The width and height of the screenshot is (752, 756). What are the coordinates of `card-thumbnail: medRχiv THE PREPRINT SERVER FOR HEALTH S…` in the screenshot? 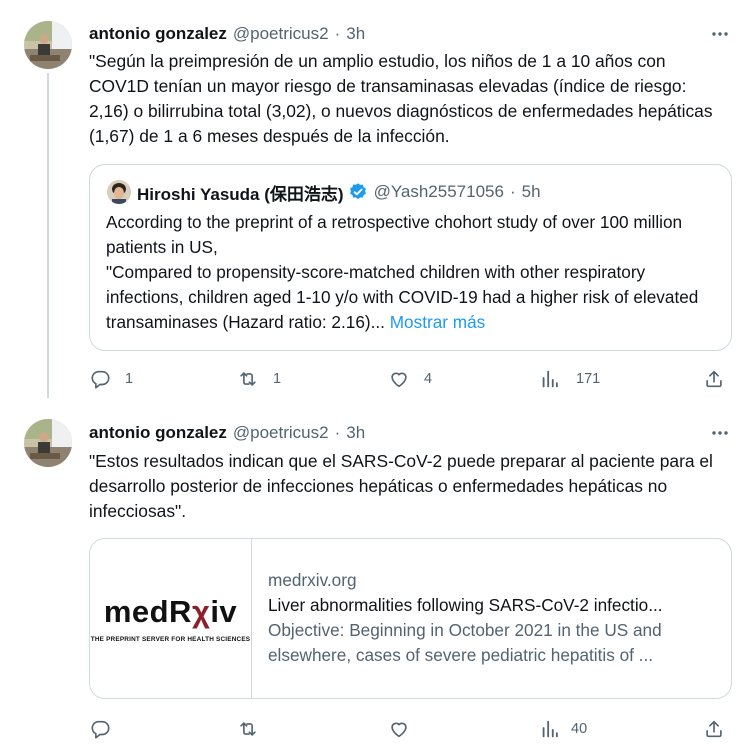 It's located at (171, 618).